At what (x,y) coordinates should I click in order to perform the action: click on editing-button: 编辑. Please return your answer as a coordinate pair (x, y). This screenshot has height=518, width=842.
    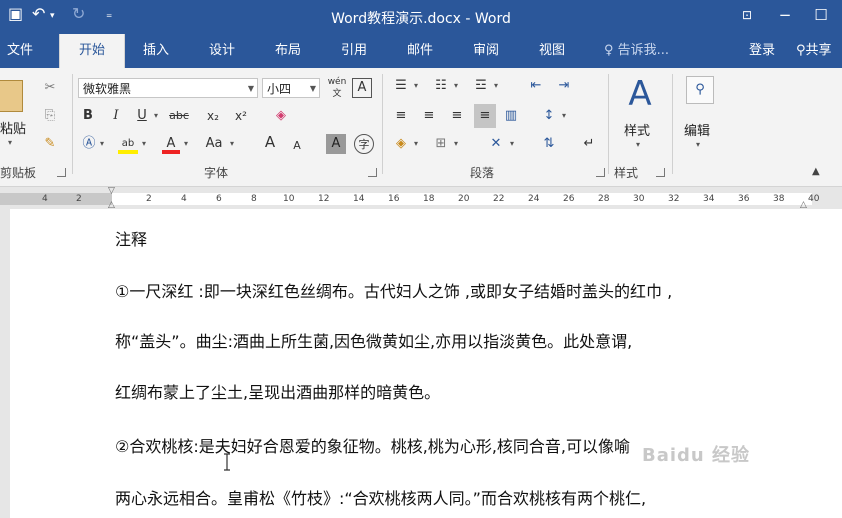
    Looking at the image, I should click on (697, 129).